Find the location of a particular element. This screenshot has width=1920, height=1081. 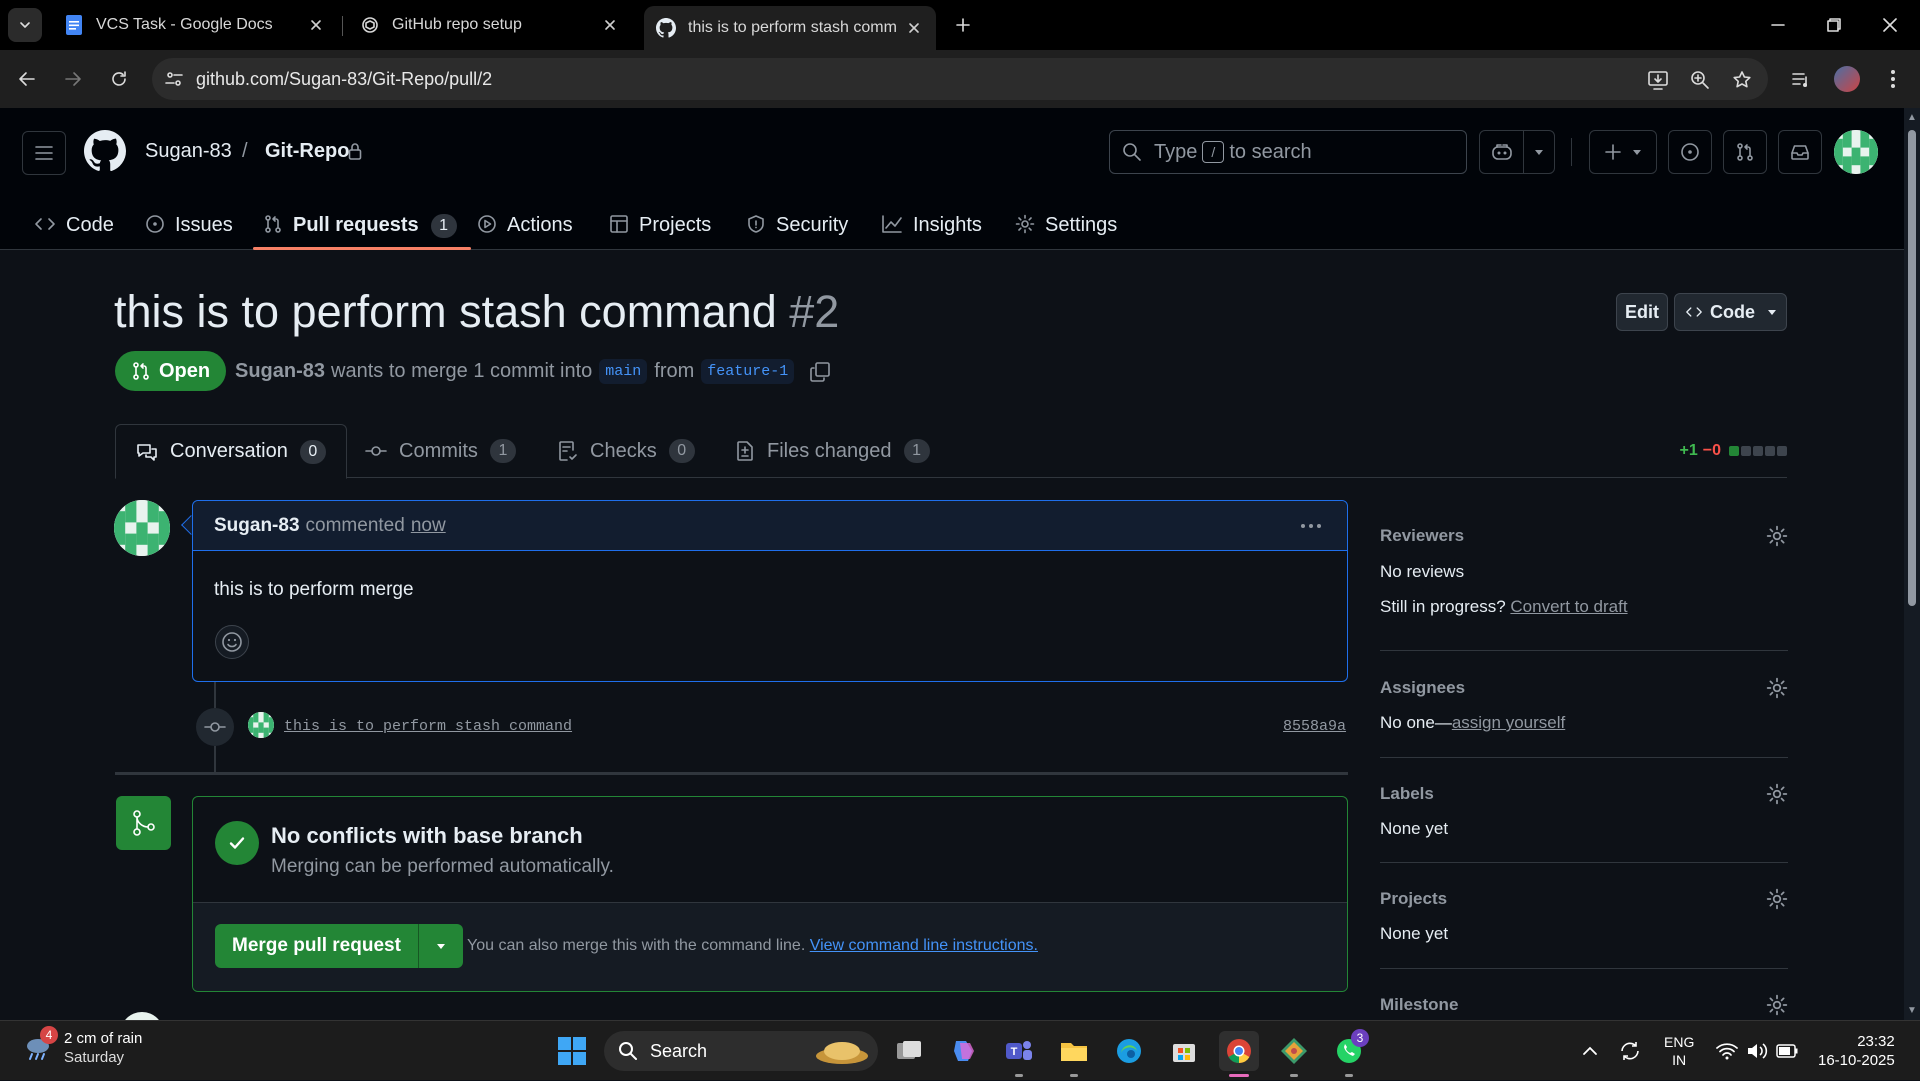

copilot-app is located at coordinates (964, 1051).